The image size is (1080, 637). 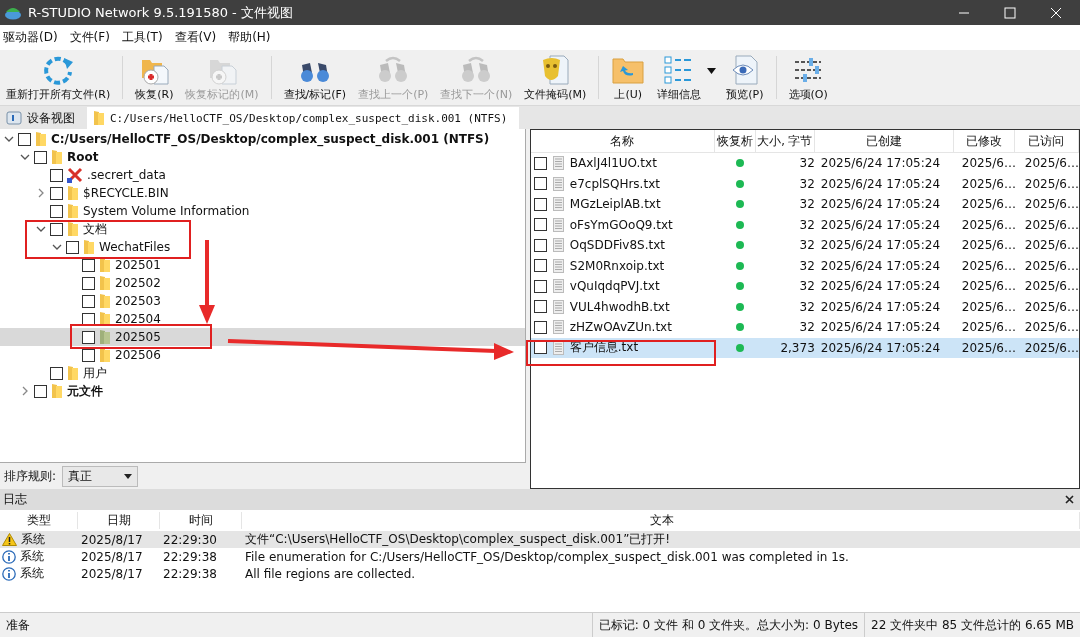 I want to click on tree-item: 202501, so click(x=262, y=265).